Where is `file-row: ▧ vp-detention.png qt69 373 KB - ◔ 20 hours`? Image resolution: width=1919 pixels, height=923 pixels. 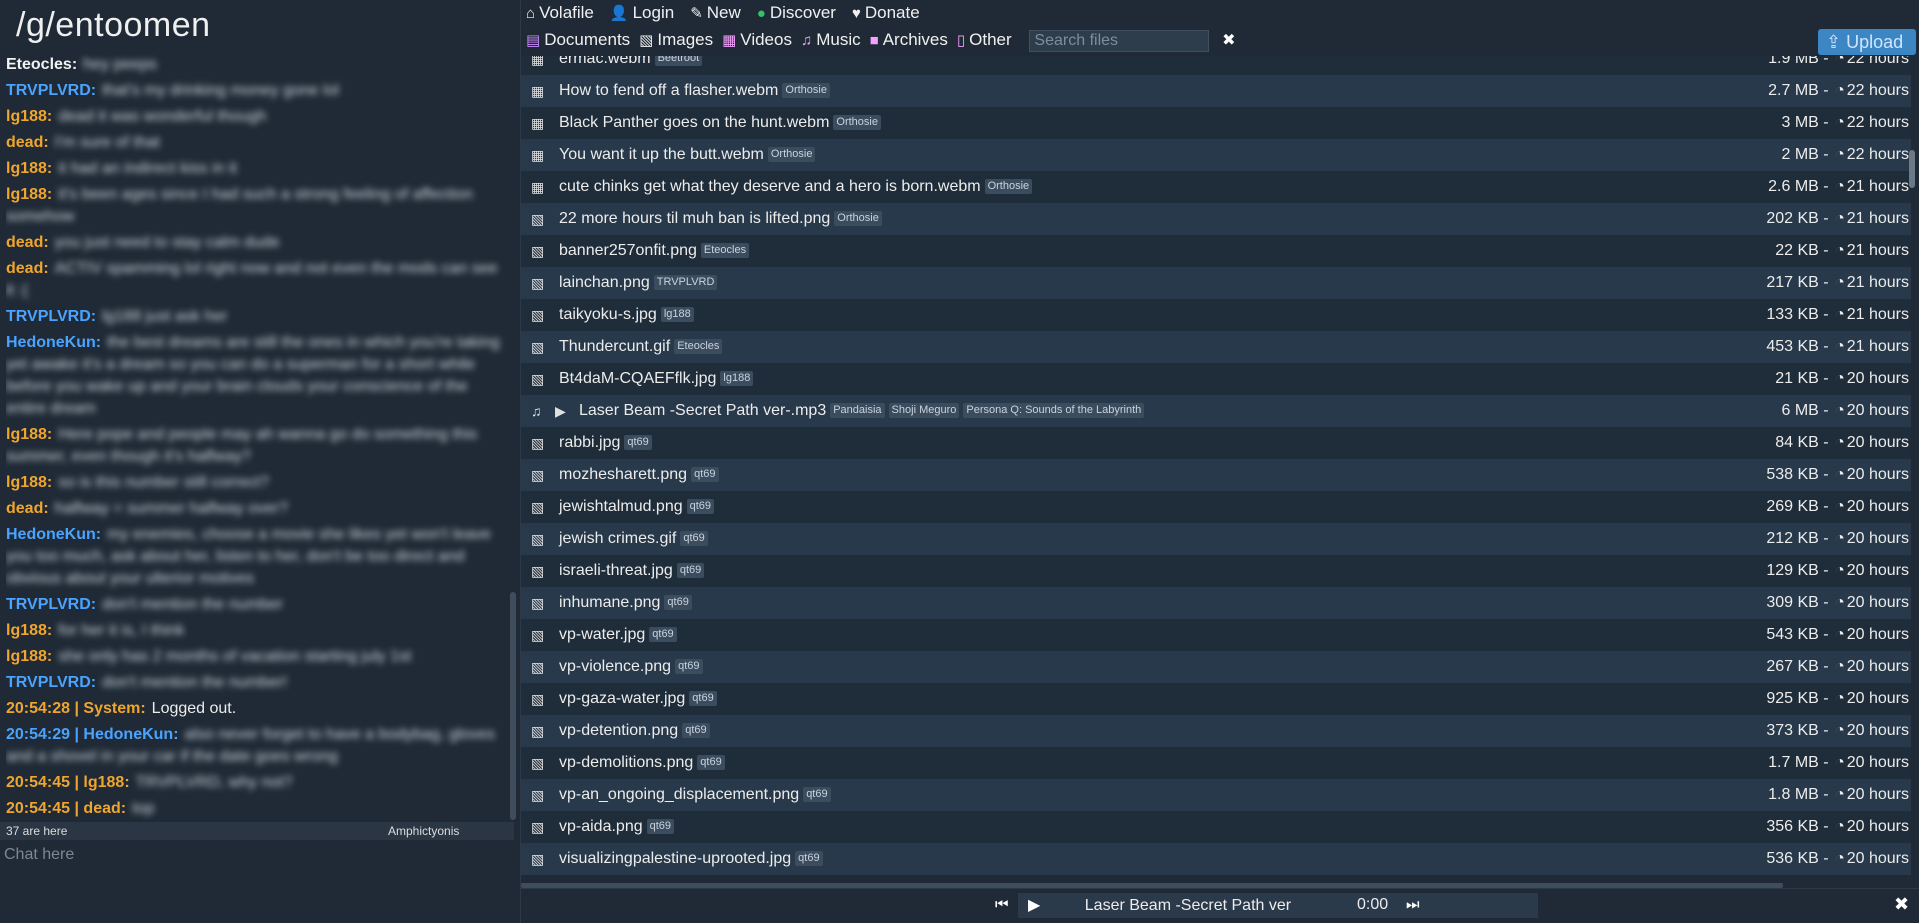 file-row: ▧ vp-detention.png qt69 373 KB - ◔ 20 hours is located at coordinates (1216, 731).